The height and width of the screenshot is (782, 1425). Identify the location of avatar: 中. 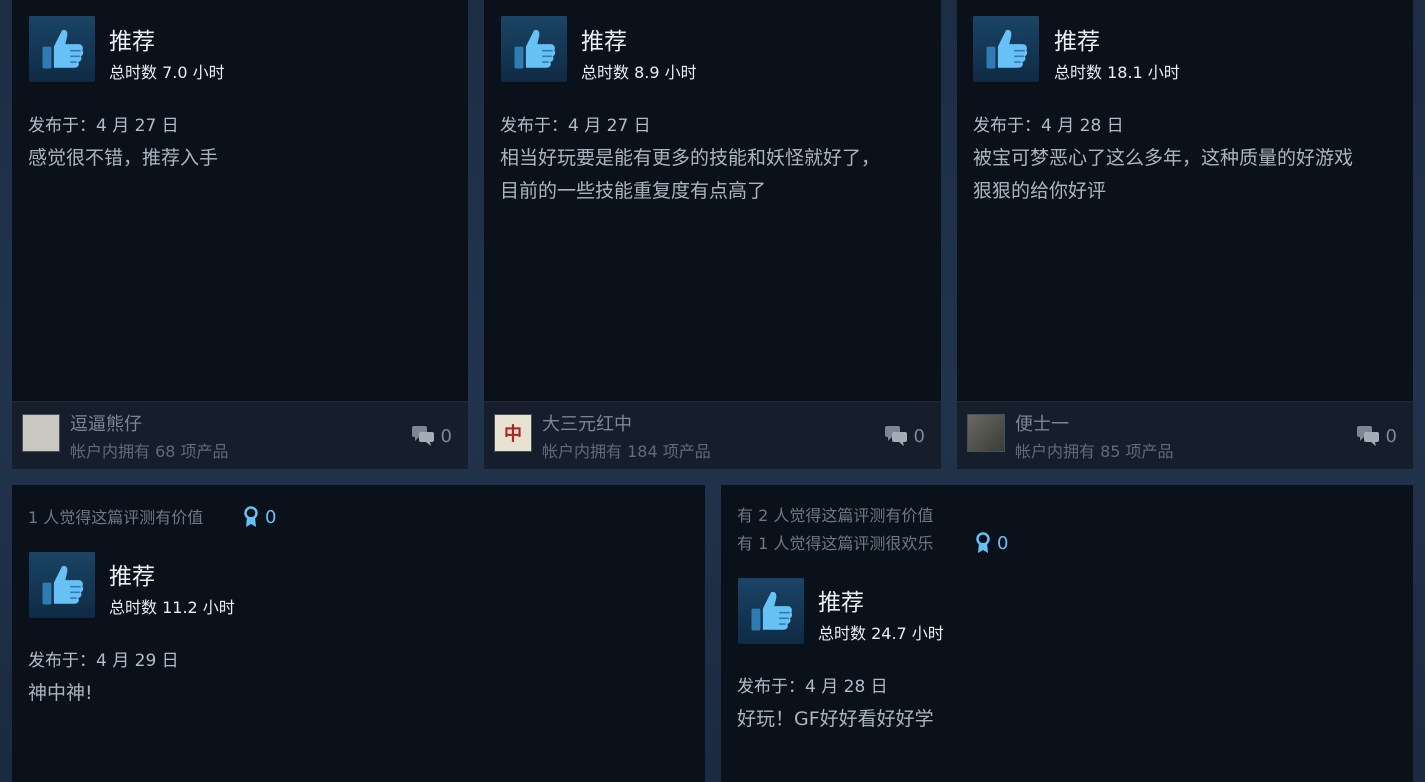
(513, 433).